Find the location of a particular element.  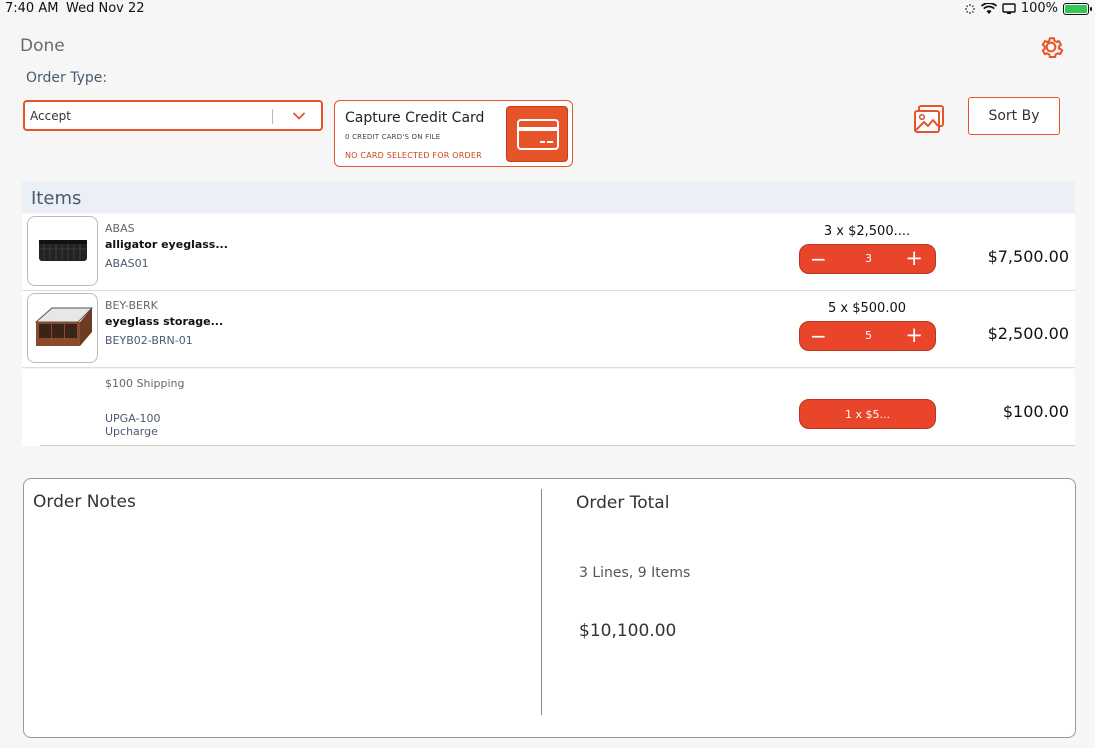

order-type-select: Accept is located at coordinates (173, 115).